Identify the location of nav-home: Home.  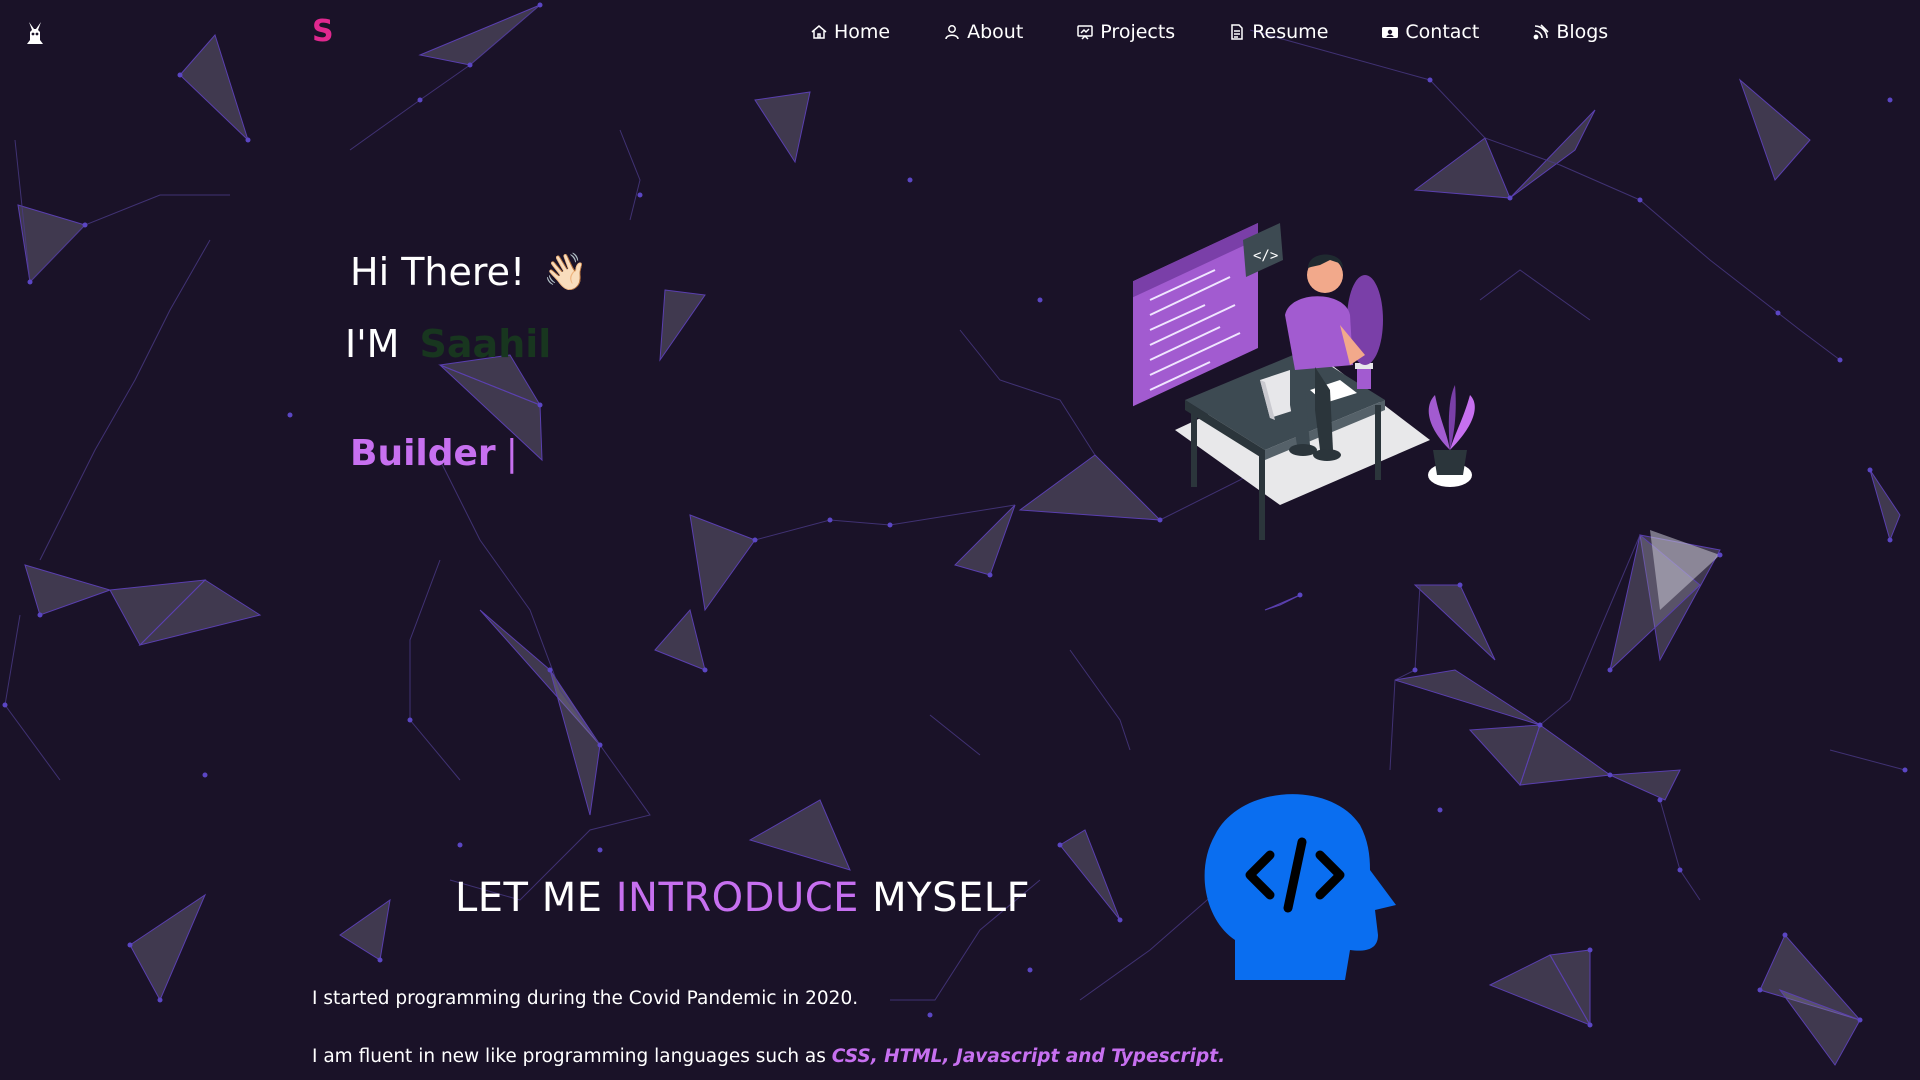
(850, 32).